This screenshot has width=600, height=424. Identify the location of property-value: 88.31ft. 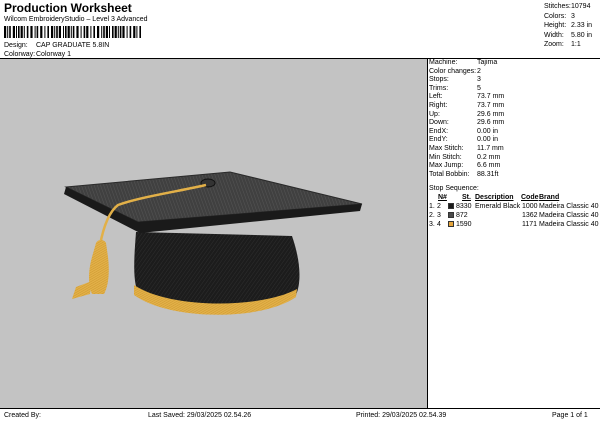
(488, 174).